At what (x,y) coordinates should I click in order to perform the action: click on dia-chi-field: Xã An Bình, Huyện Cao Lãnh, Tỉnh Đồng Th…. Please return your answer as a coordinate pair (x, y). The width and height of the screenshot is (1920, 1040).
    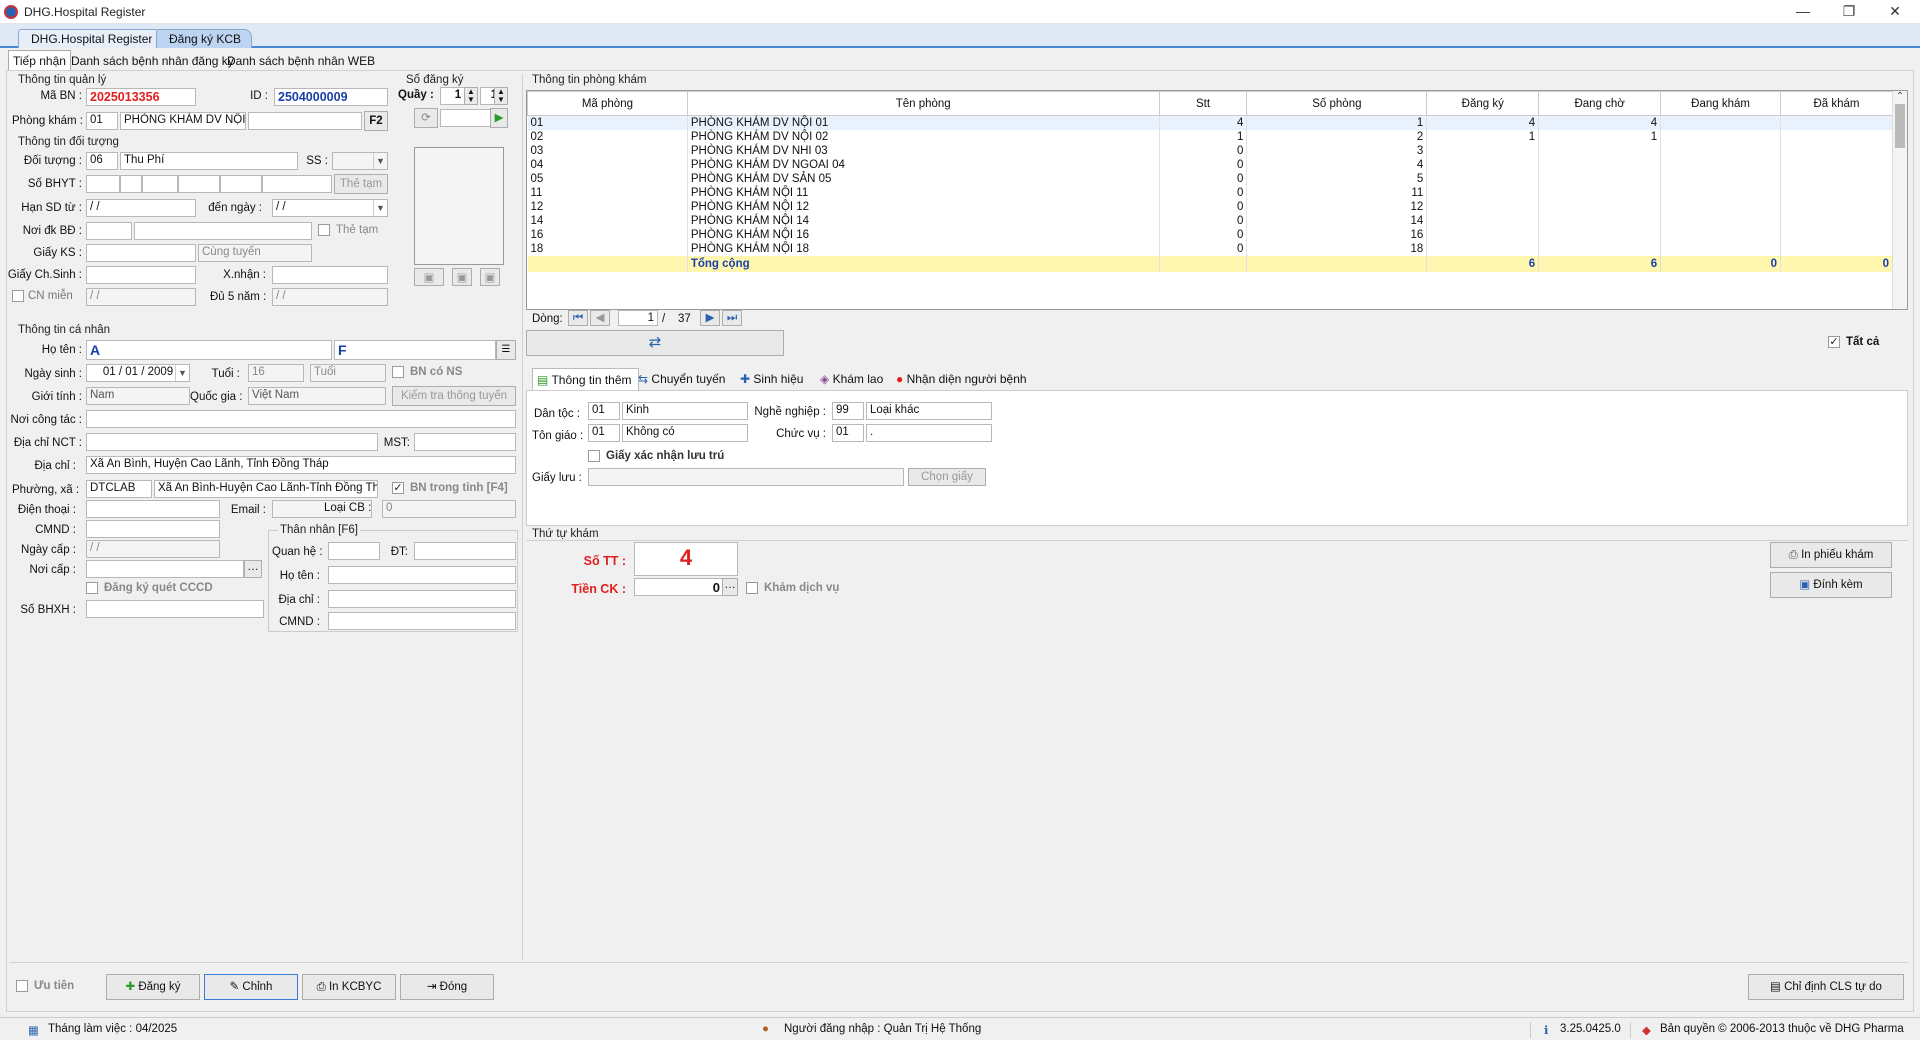
    Looking at the image, I should click on (301, 465).